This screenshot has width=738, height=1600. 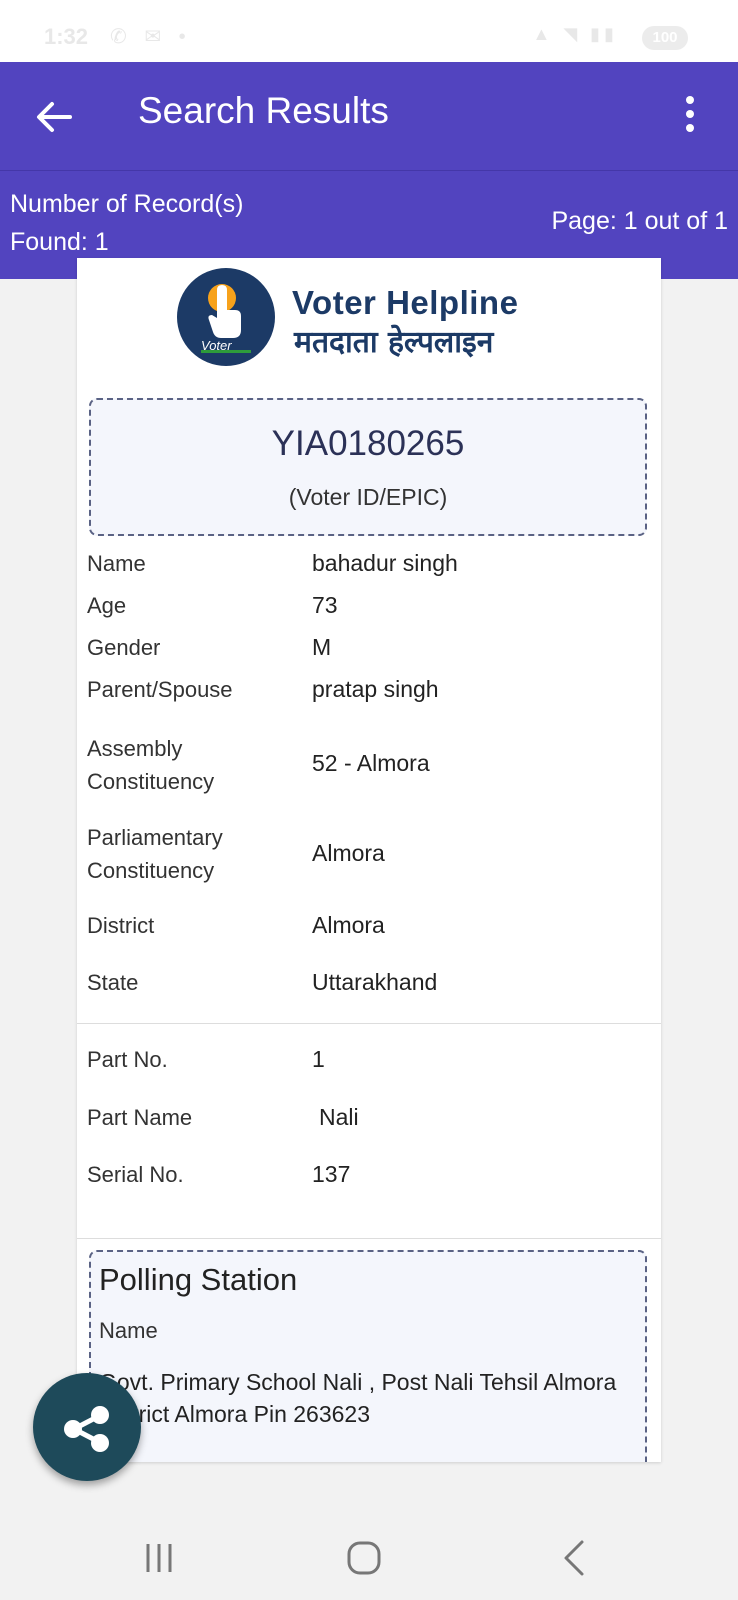 What do you see at coordinates (121, 925) in the screenshot?
I see `detail-label: District` at bounding box center [121, 925].